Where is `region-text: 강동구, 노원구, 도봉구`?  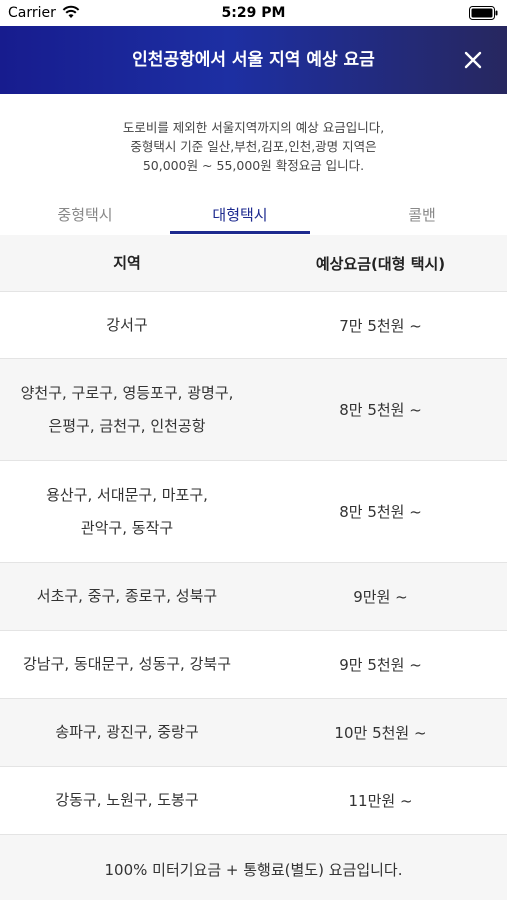 region-text: 강동구, 노원구, 도봉구 is located at coordinates (127, 800).